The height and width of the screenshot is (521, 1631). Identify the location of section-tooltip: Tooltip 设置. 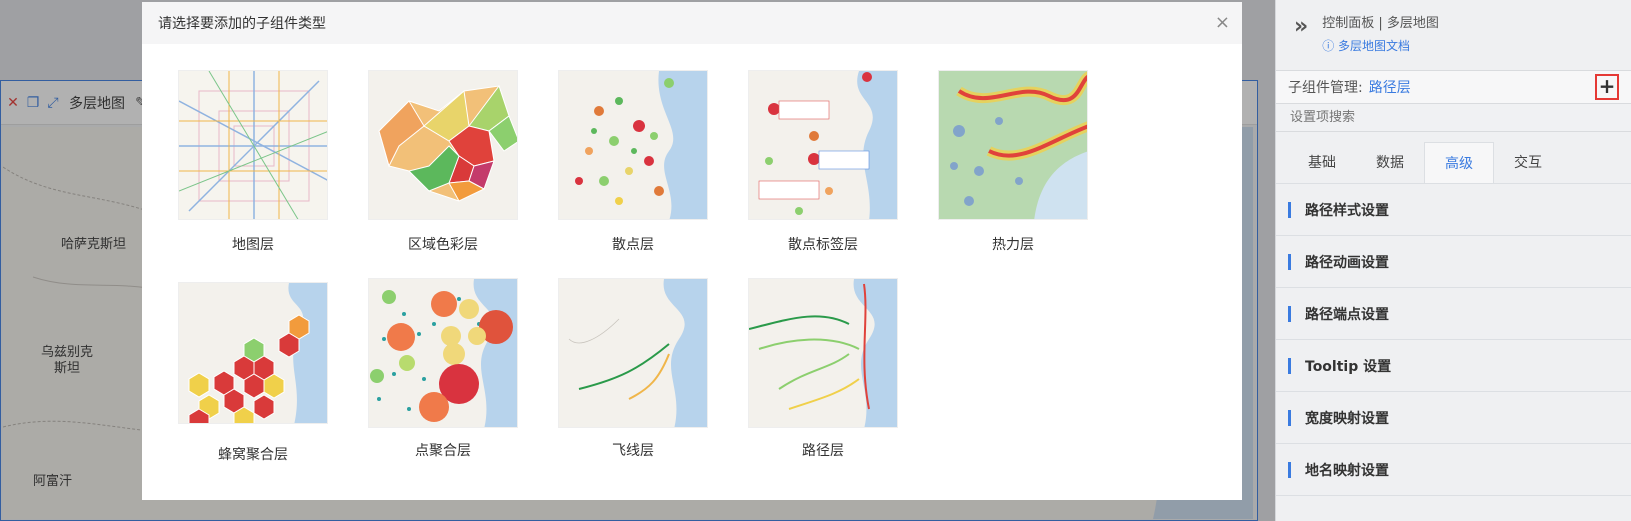
(1453, 366).